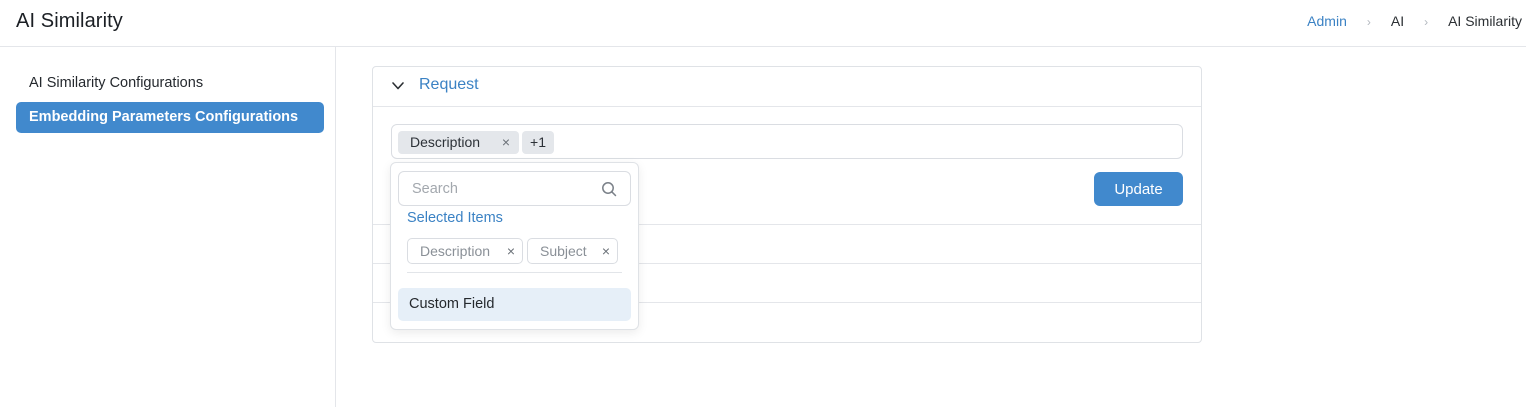 The width and height of the screenshot is (1526, 407). I want to click on dropdown-search, so click(514, 188).